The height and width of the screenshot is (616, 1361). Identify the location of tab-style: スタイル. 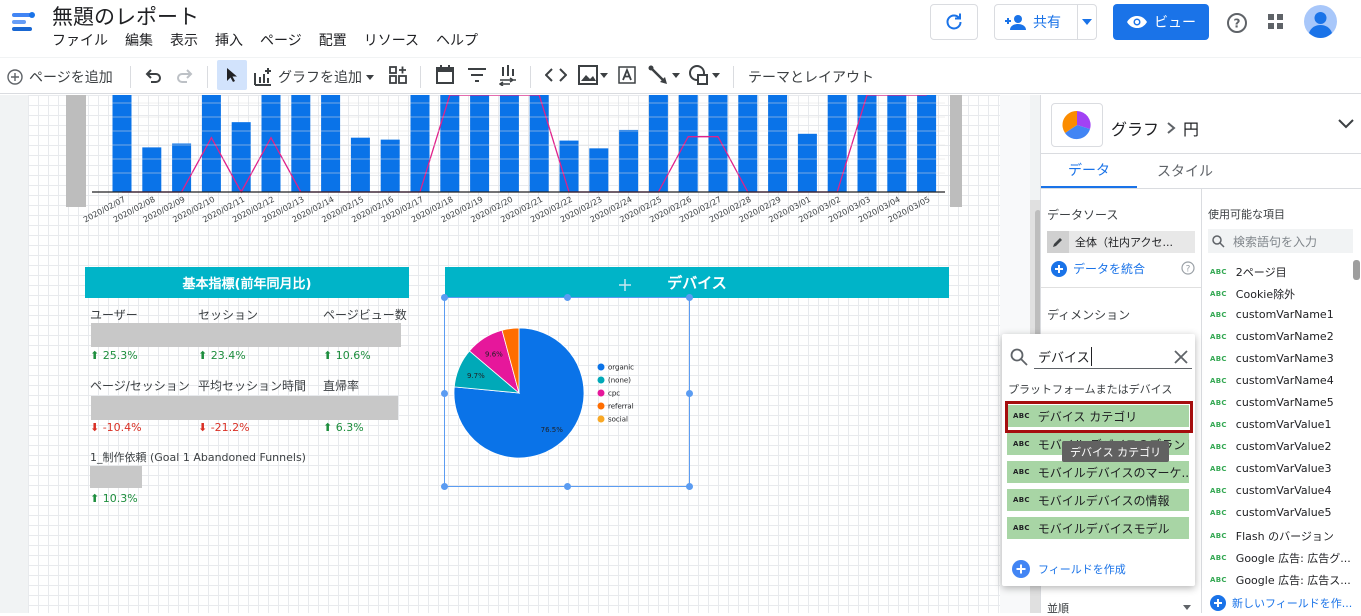
(1185, 171).